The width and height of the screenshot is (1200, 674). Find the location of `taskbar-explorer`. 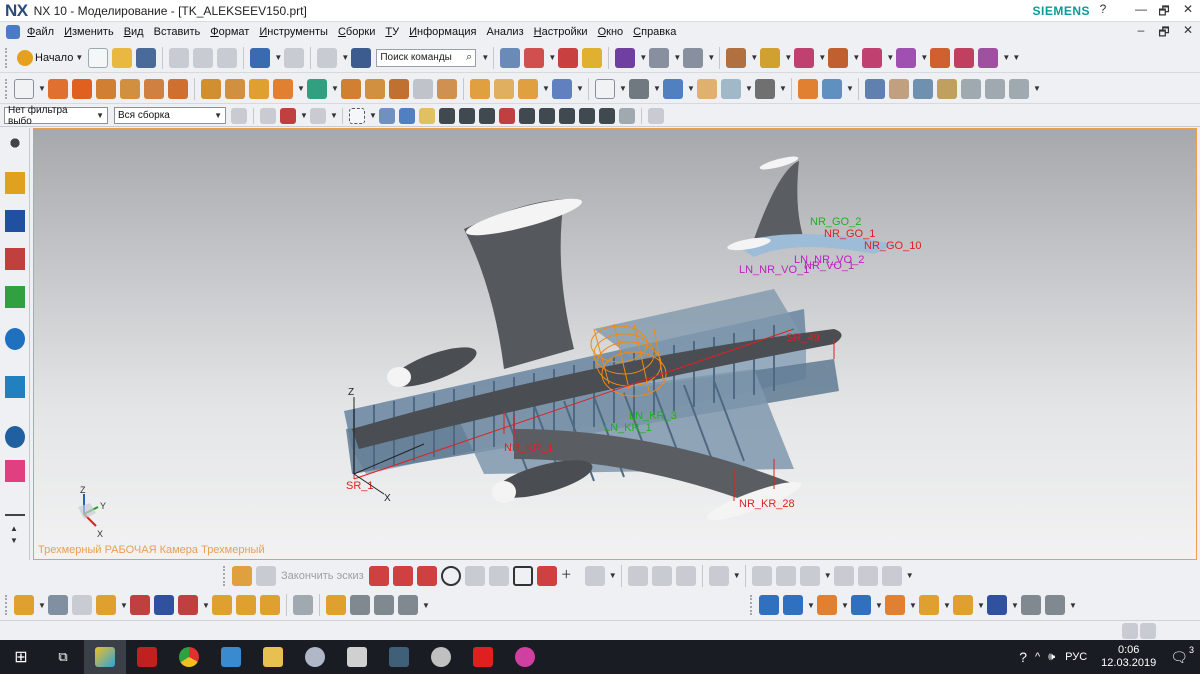

taskbar-explorer is located at coordinates (273, 657).